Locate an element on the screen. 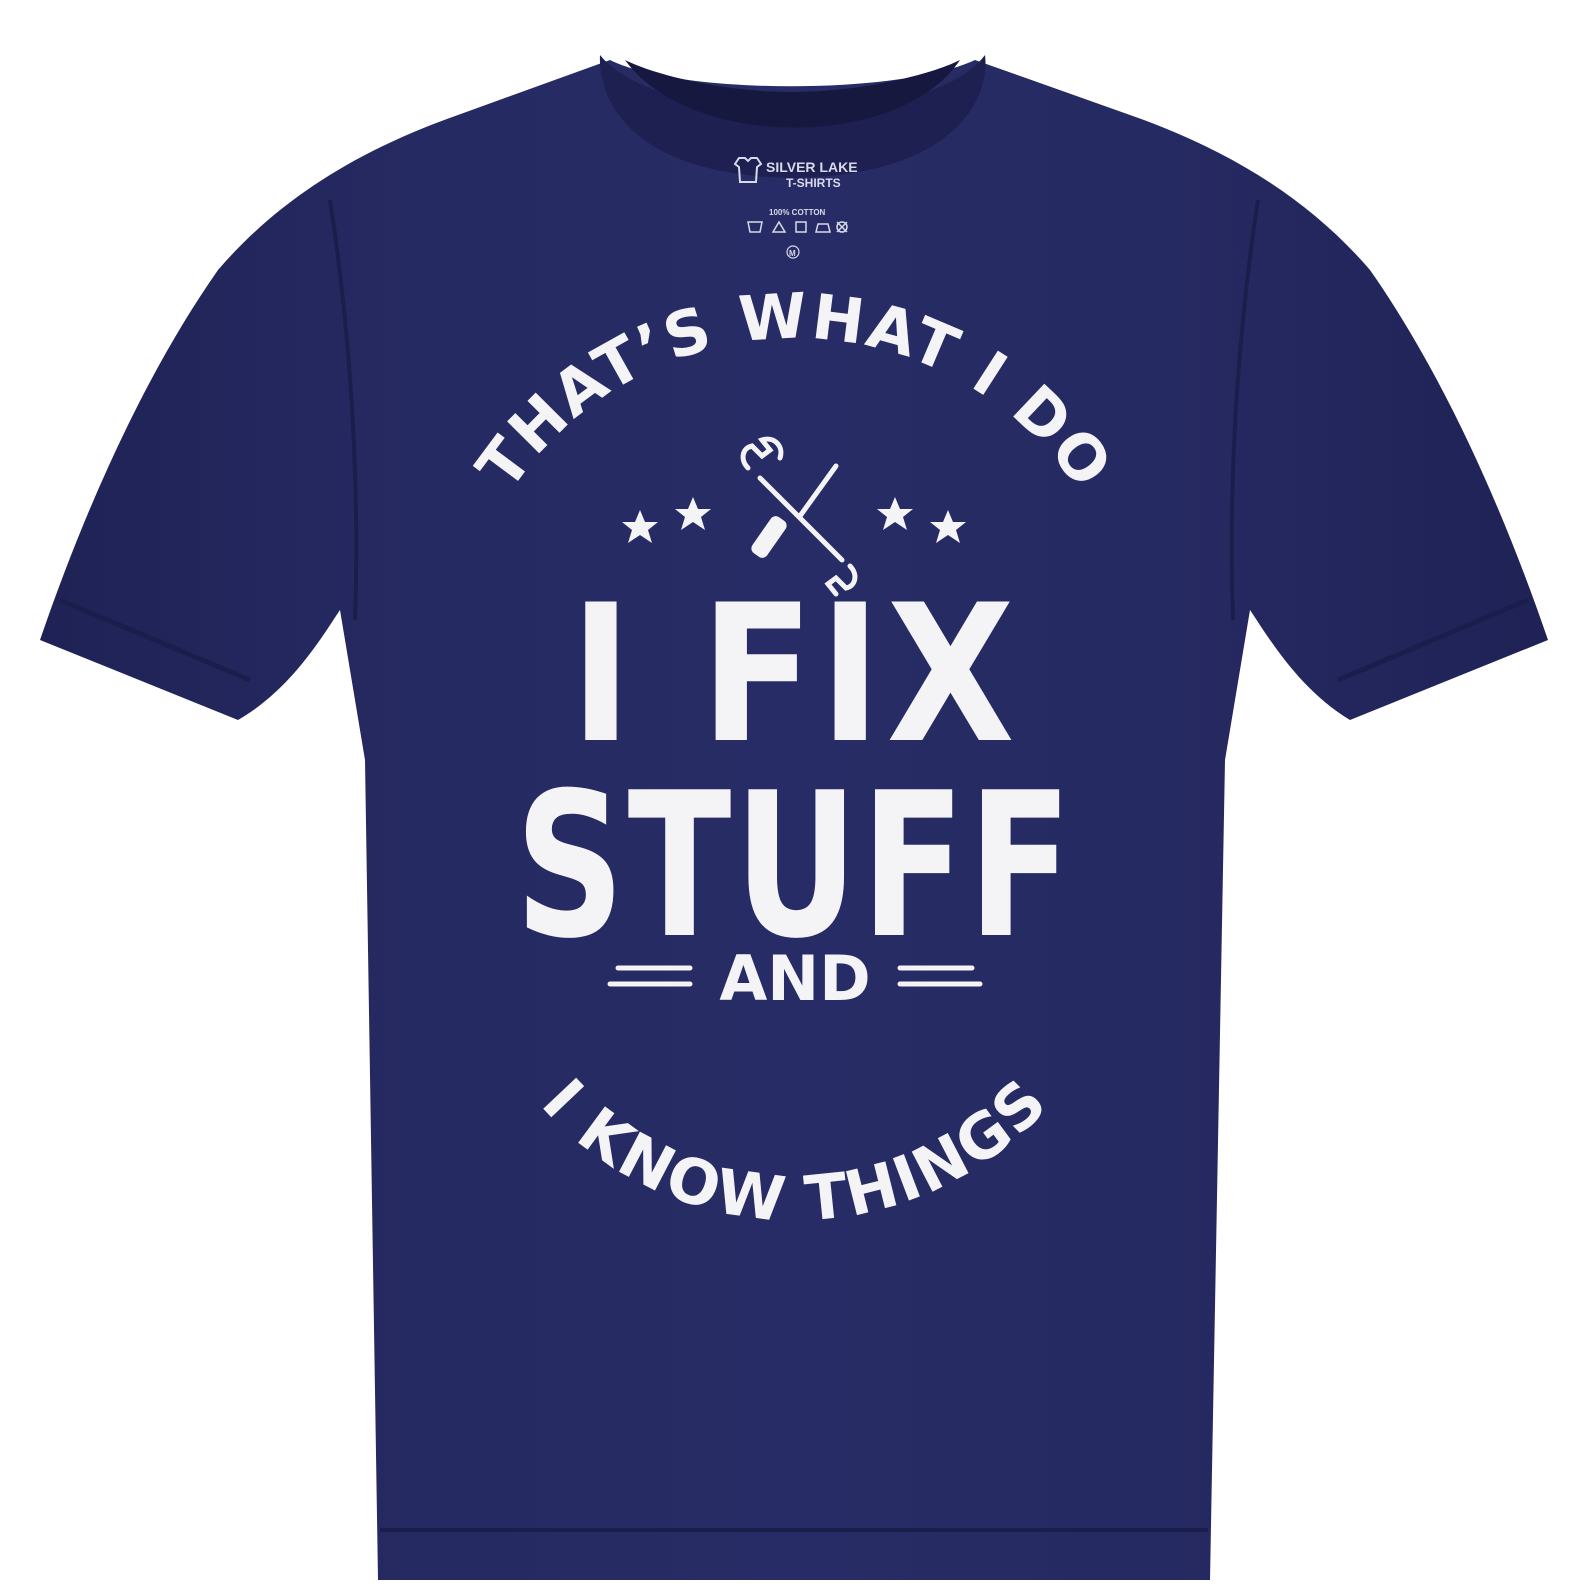  material-text: 100% COTTON is located at coordinates (797, 212).